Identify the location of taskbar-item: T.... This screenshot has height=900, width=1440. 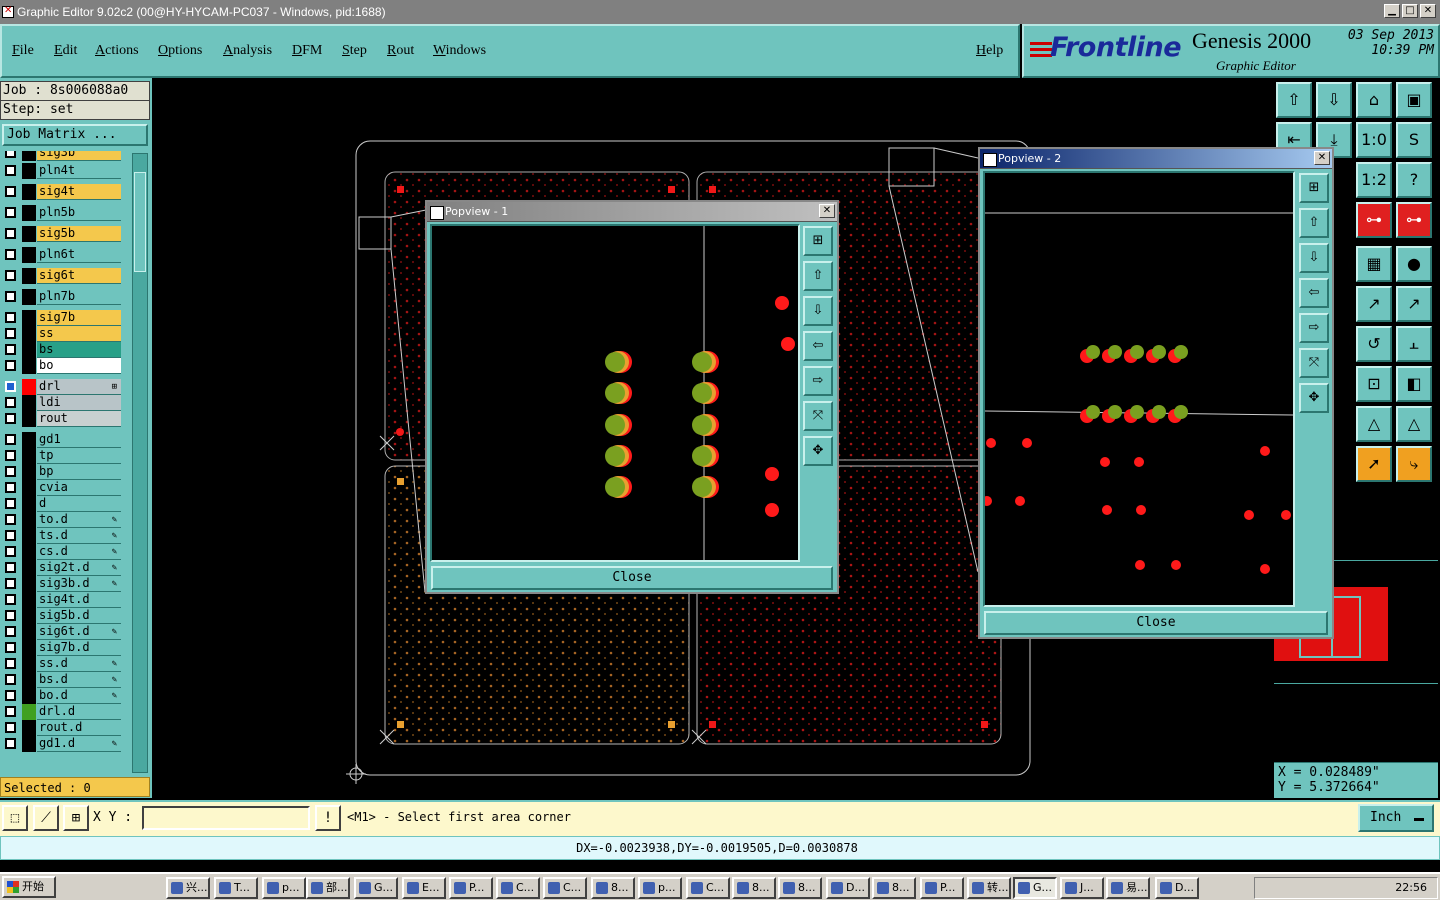
(236, 888).